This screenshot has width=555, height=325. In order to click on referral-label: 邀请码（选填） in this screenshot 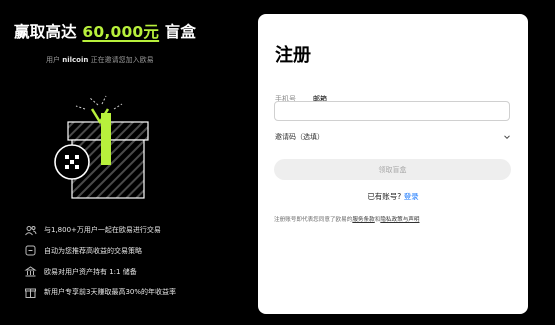, I will do `click(299, 137)`.